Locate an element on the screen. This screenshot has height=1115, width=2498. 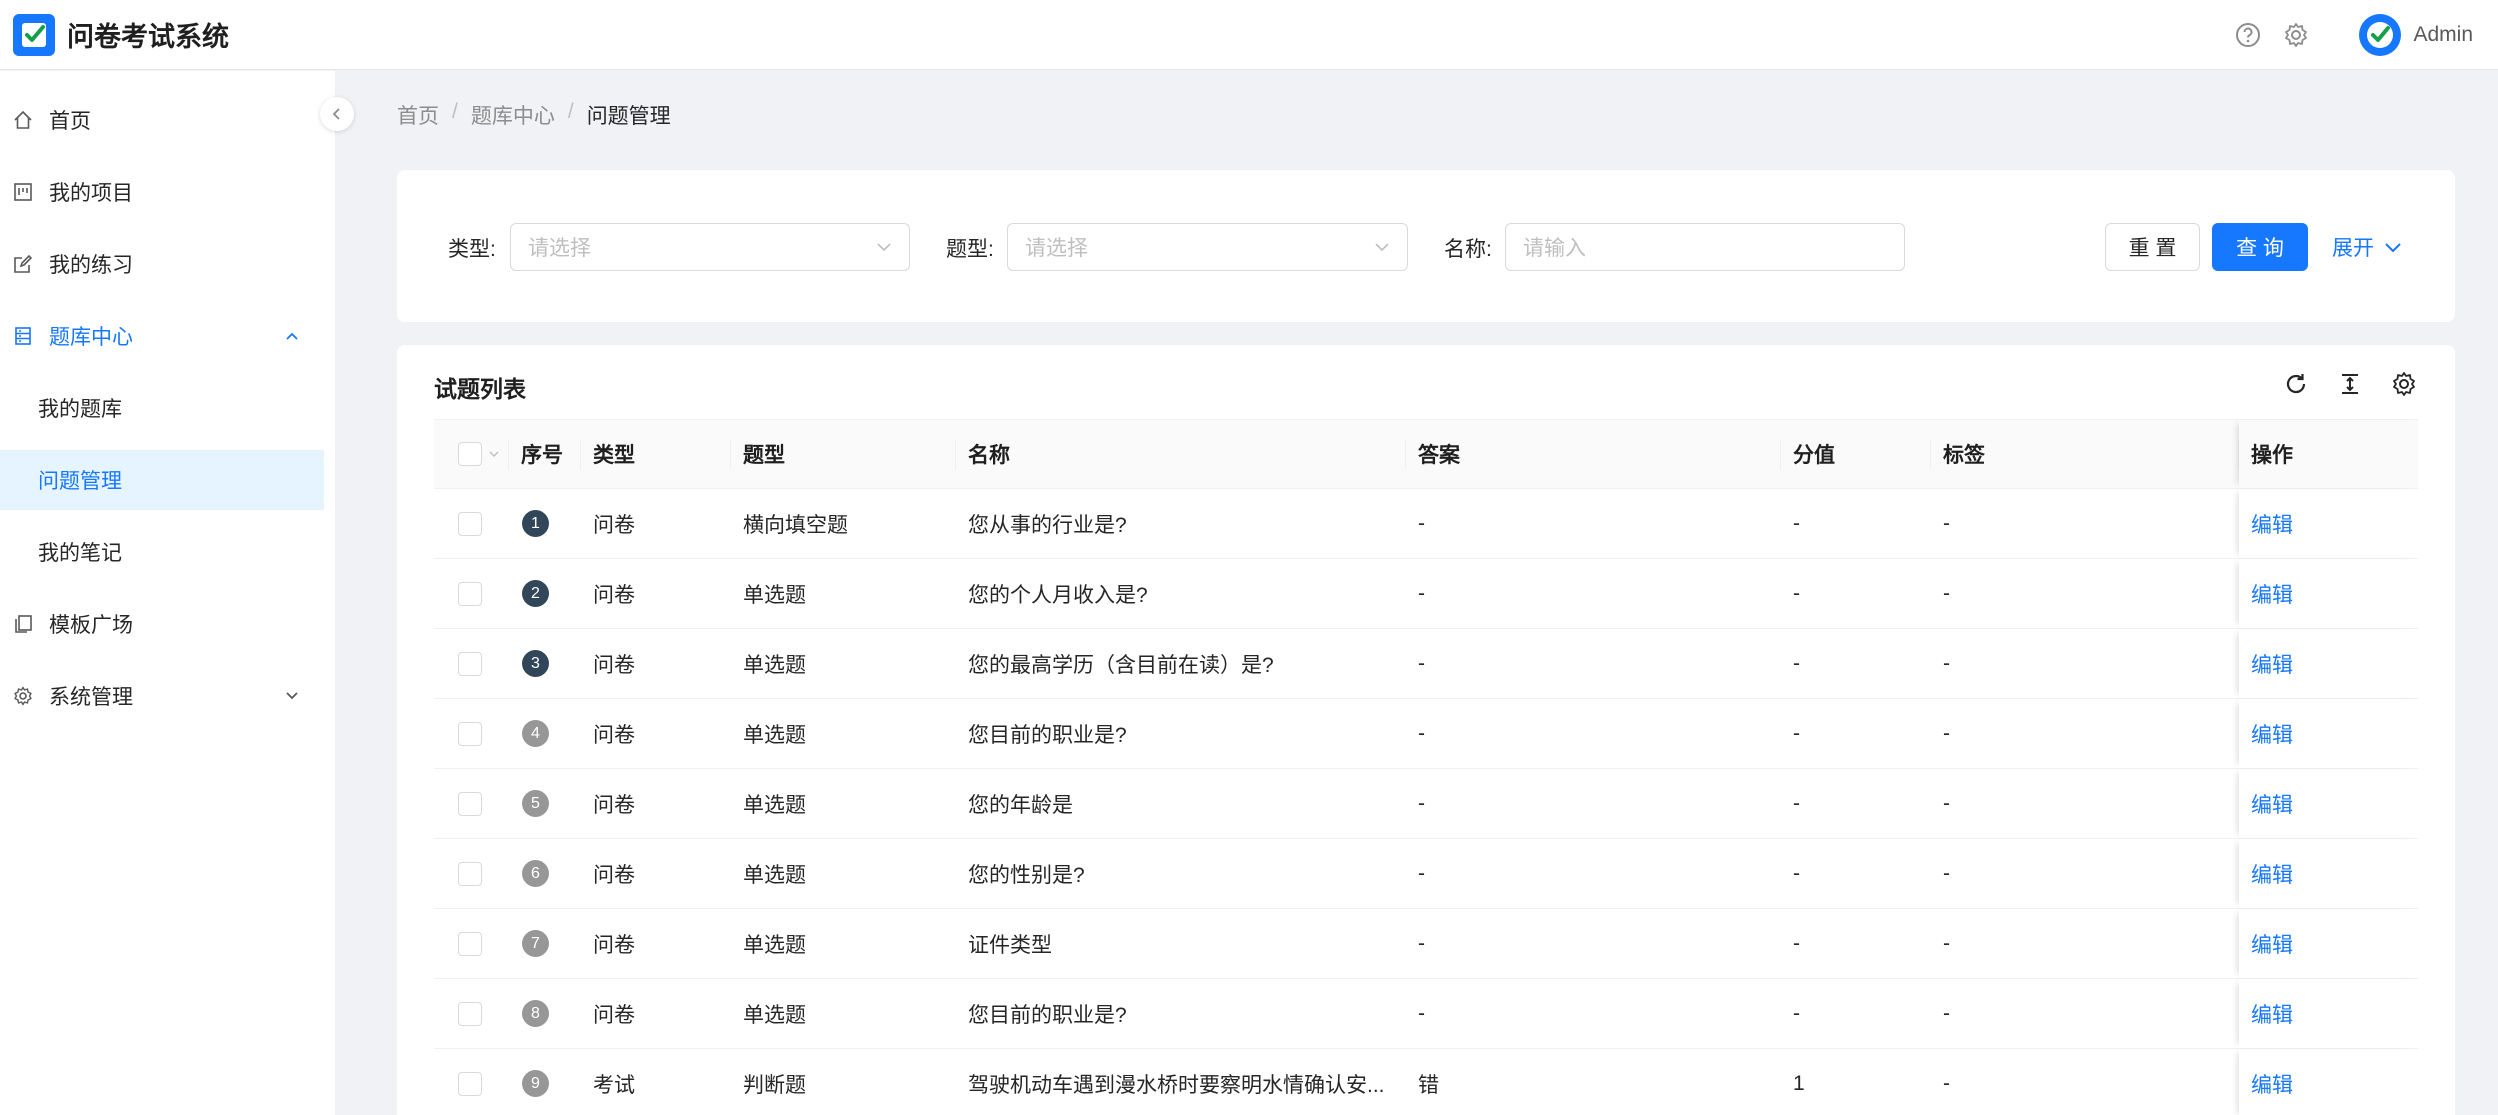
expand-label: 展开 is located at coordinates (2353, 248).